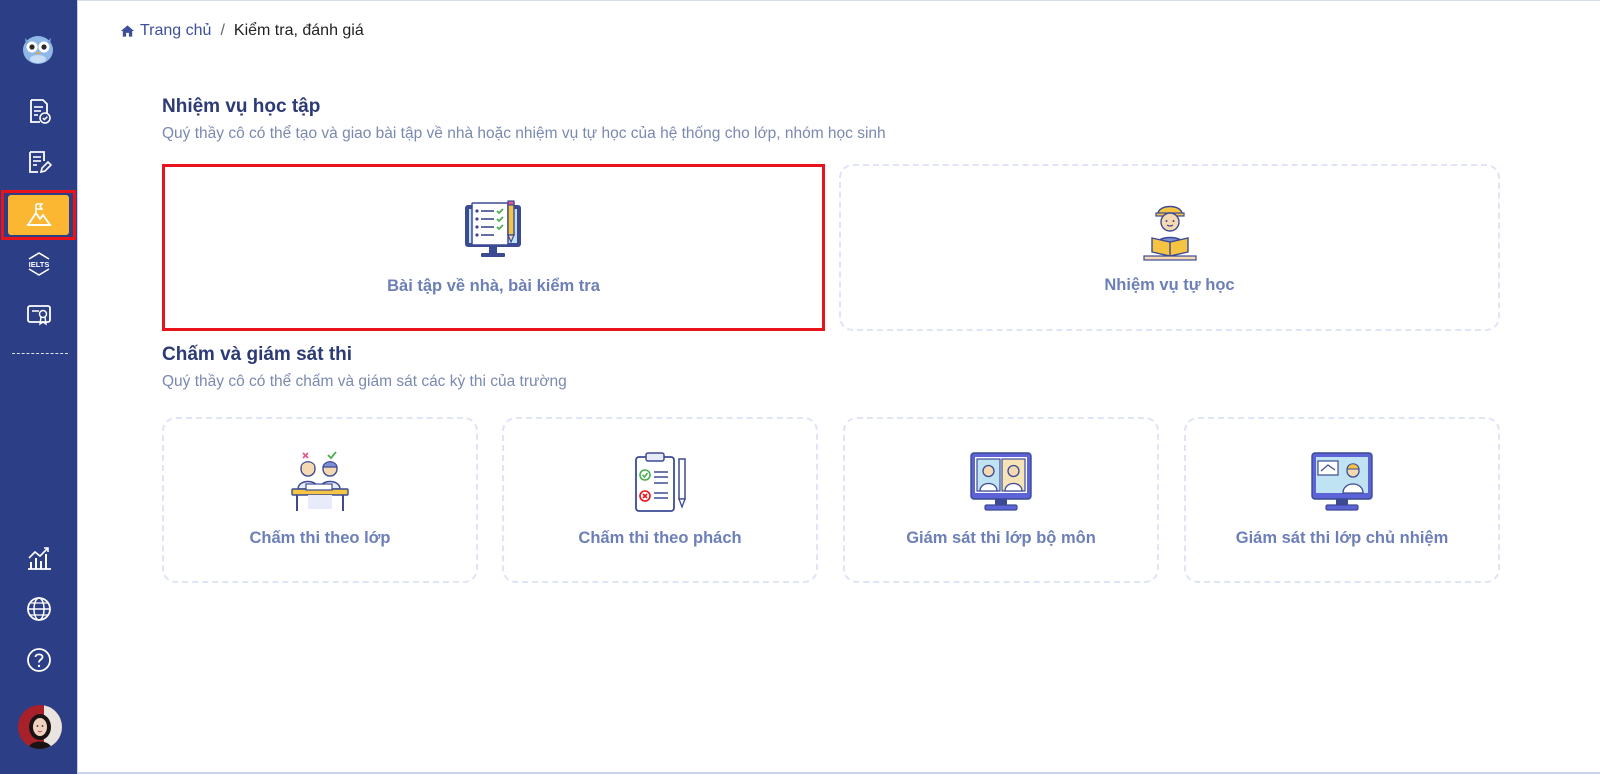 The width and height of the screenshot is (1600, 774). I want to click on proctor-homeroom-class-card-label: Giám sát thi lớp chủ nhiệm, so click(1342, 538).